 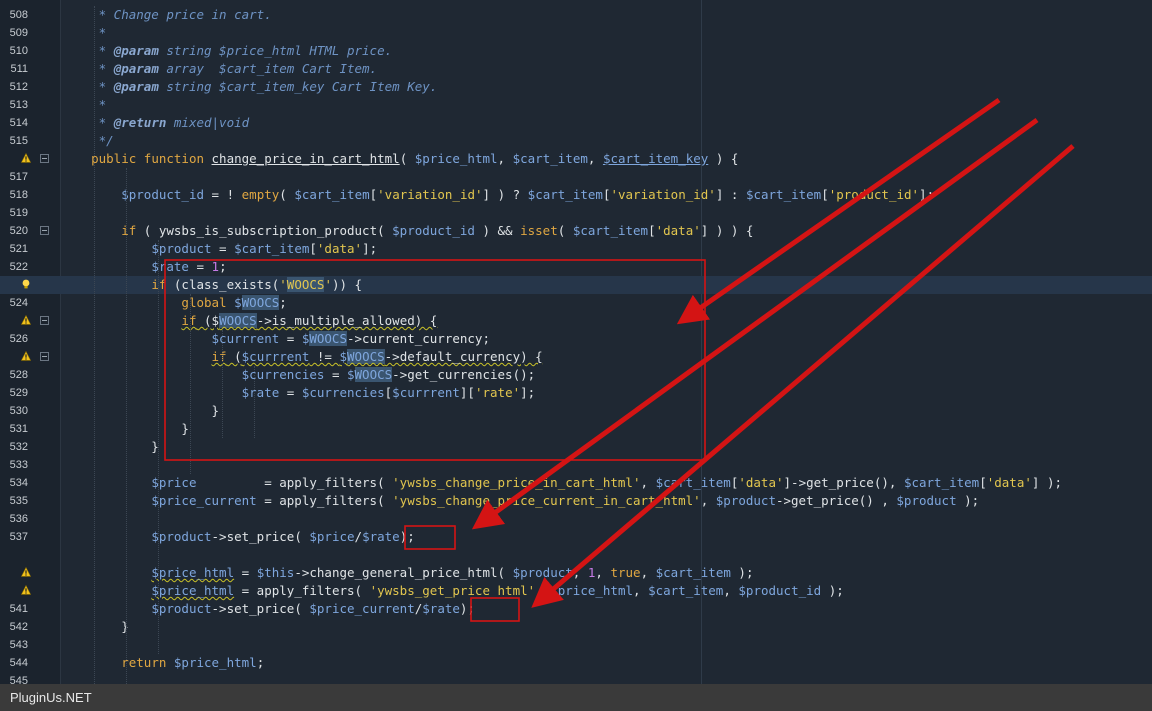 I want to click on code-text: $currencies = $WOOCS->get_currencies();, so click(x=298, y=375).